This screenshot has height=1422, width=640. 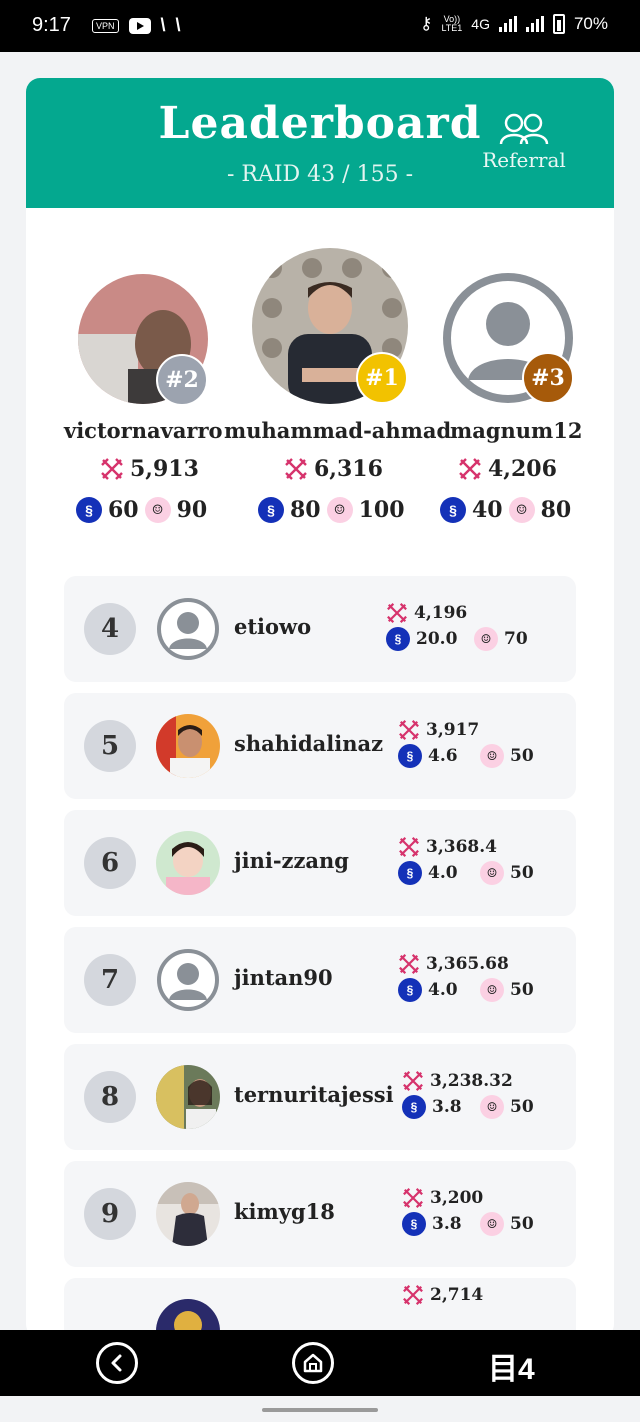 I want to click on steem-value: 3.8, so click(x=447, y=1224).